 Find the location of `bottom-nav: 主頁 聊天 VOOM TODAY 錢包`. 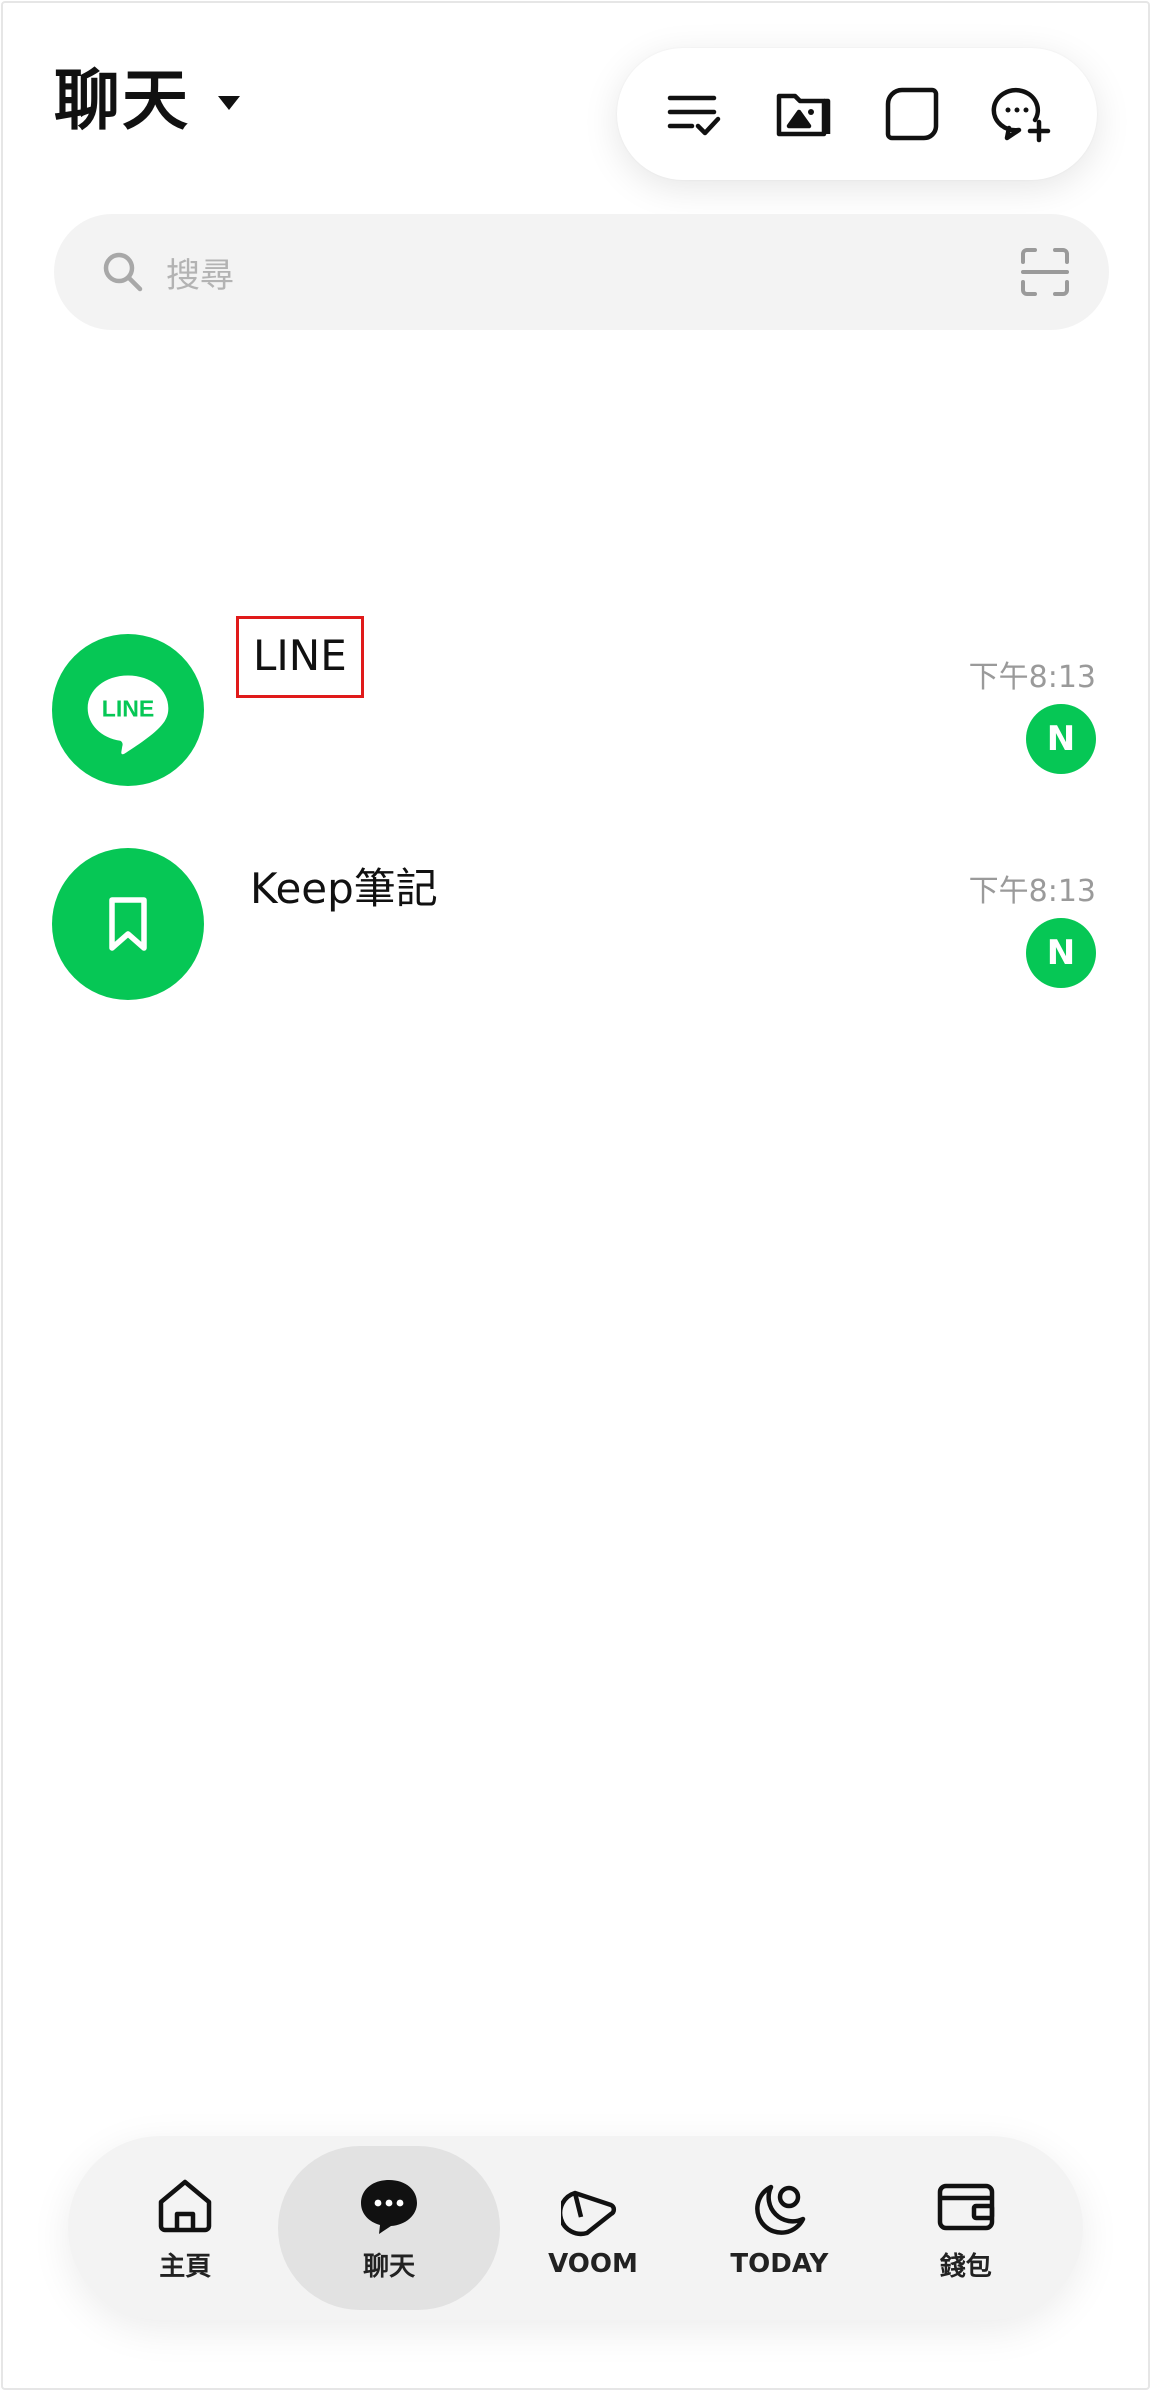

bottom-nav: 主頁 聊天 VOOM TODAY 錢包 is located at coordinates (575, 2228).